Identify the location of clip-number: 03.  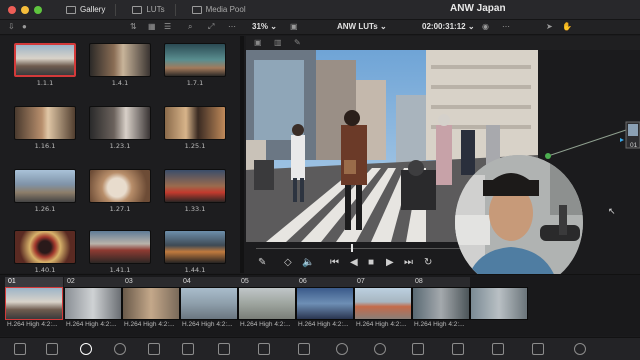
(151, 282).